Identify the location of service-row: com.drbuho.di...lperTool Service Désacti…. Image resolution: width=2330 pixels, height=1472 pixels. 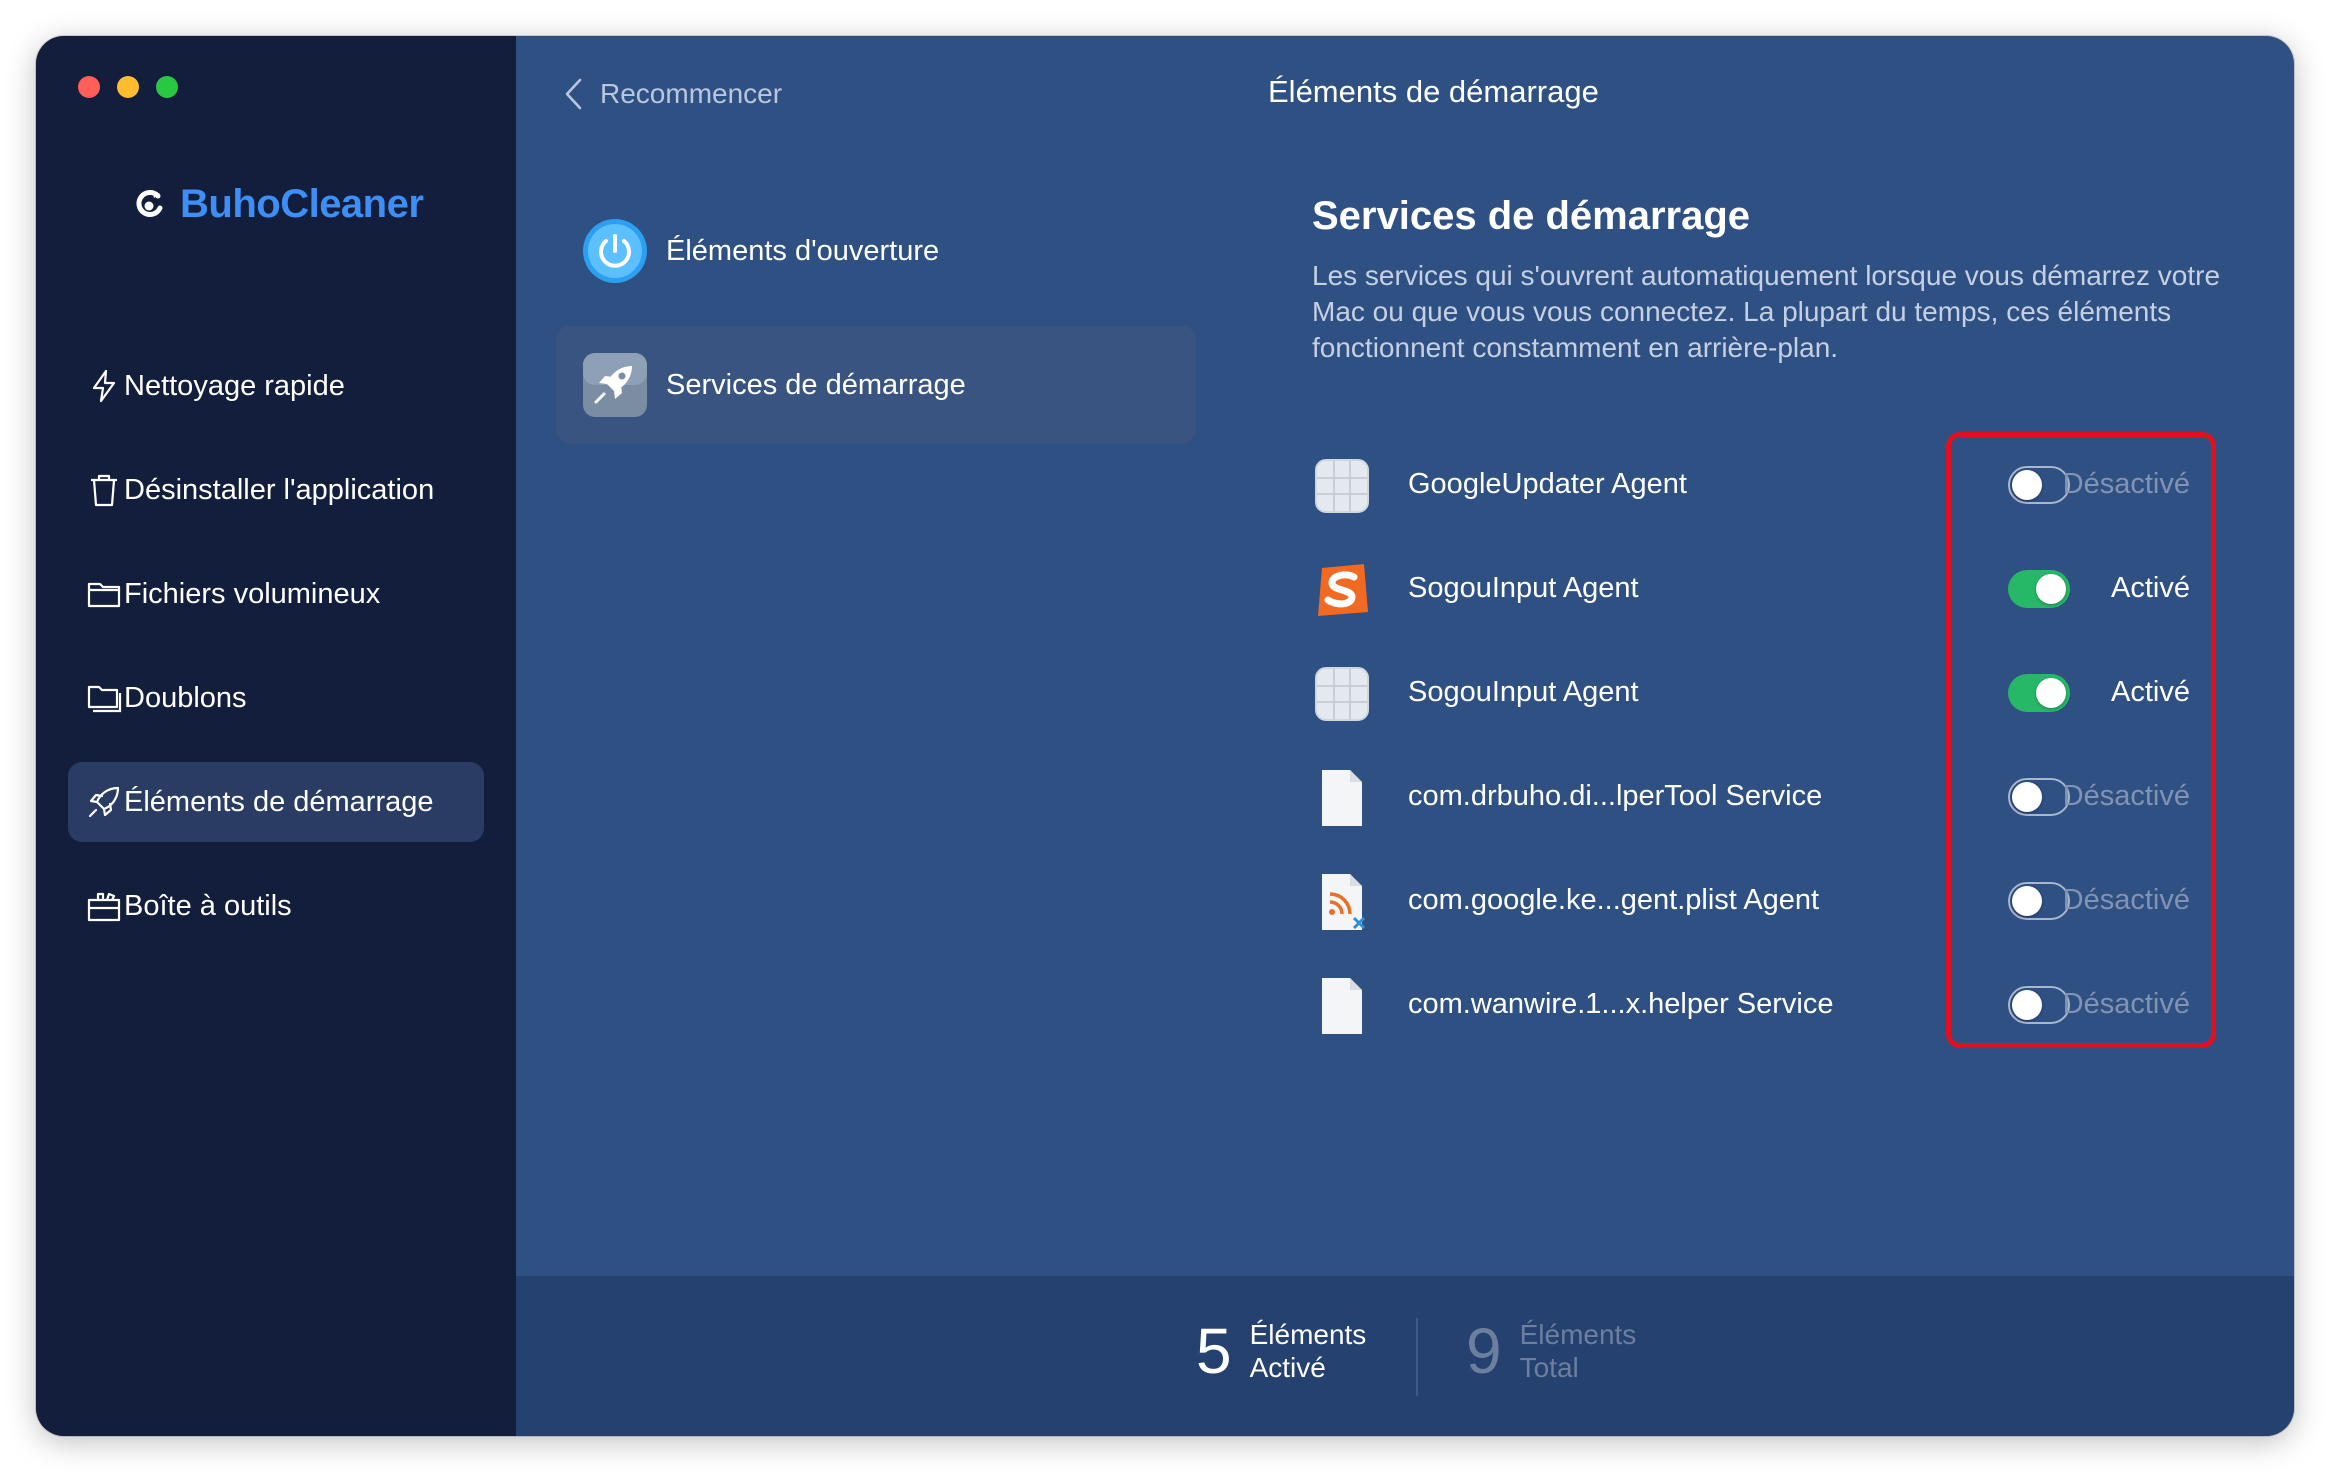
(1792, 798).